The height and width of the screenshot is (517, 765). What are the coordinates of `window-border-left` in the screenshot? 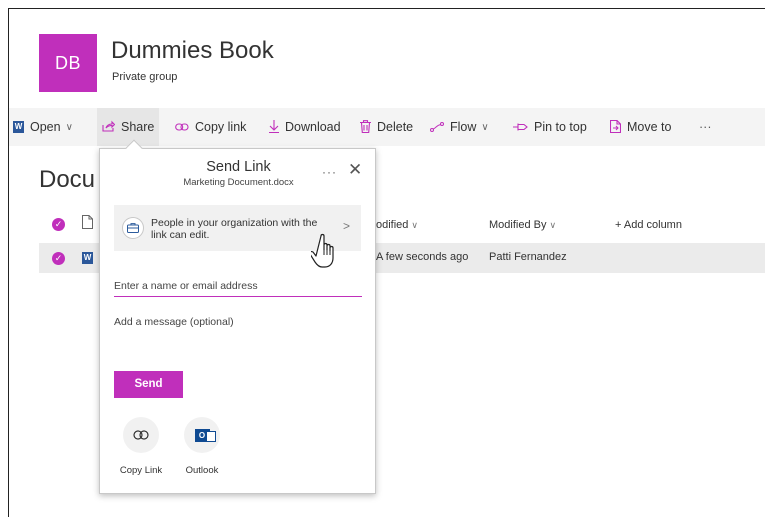 It's located at (8, 262).